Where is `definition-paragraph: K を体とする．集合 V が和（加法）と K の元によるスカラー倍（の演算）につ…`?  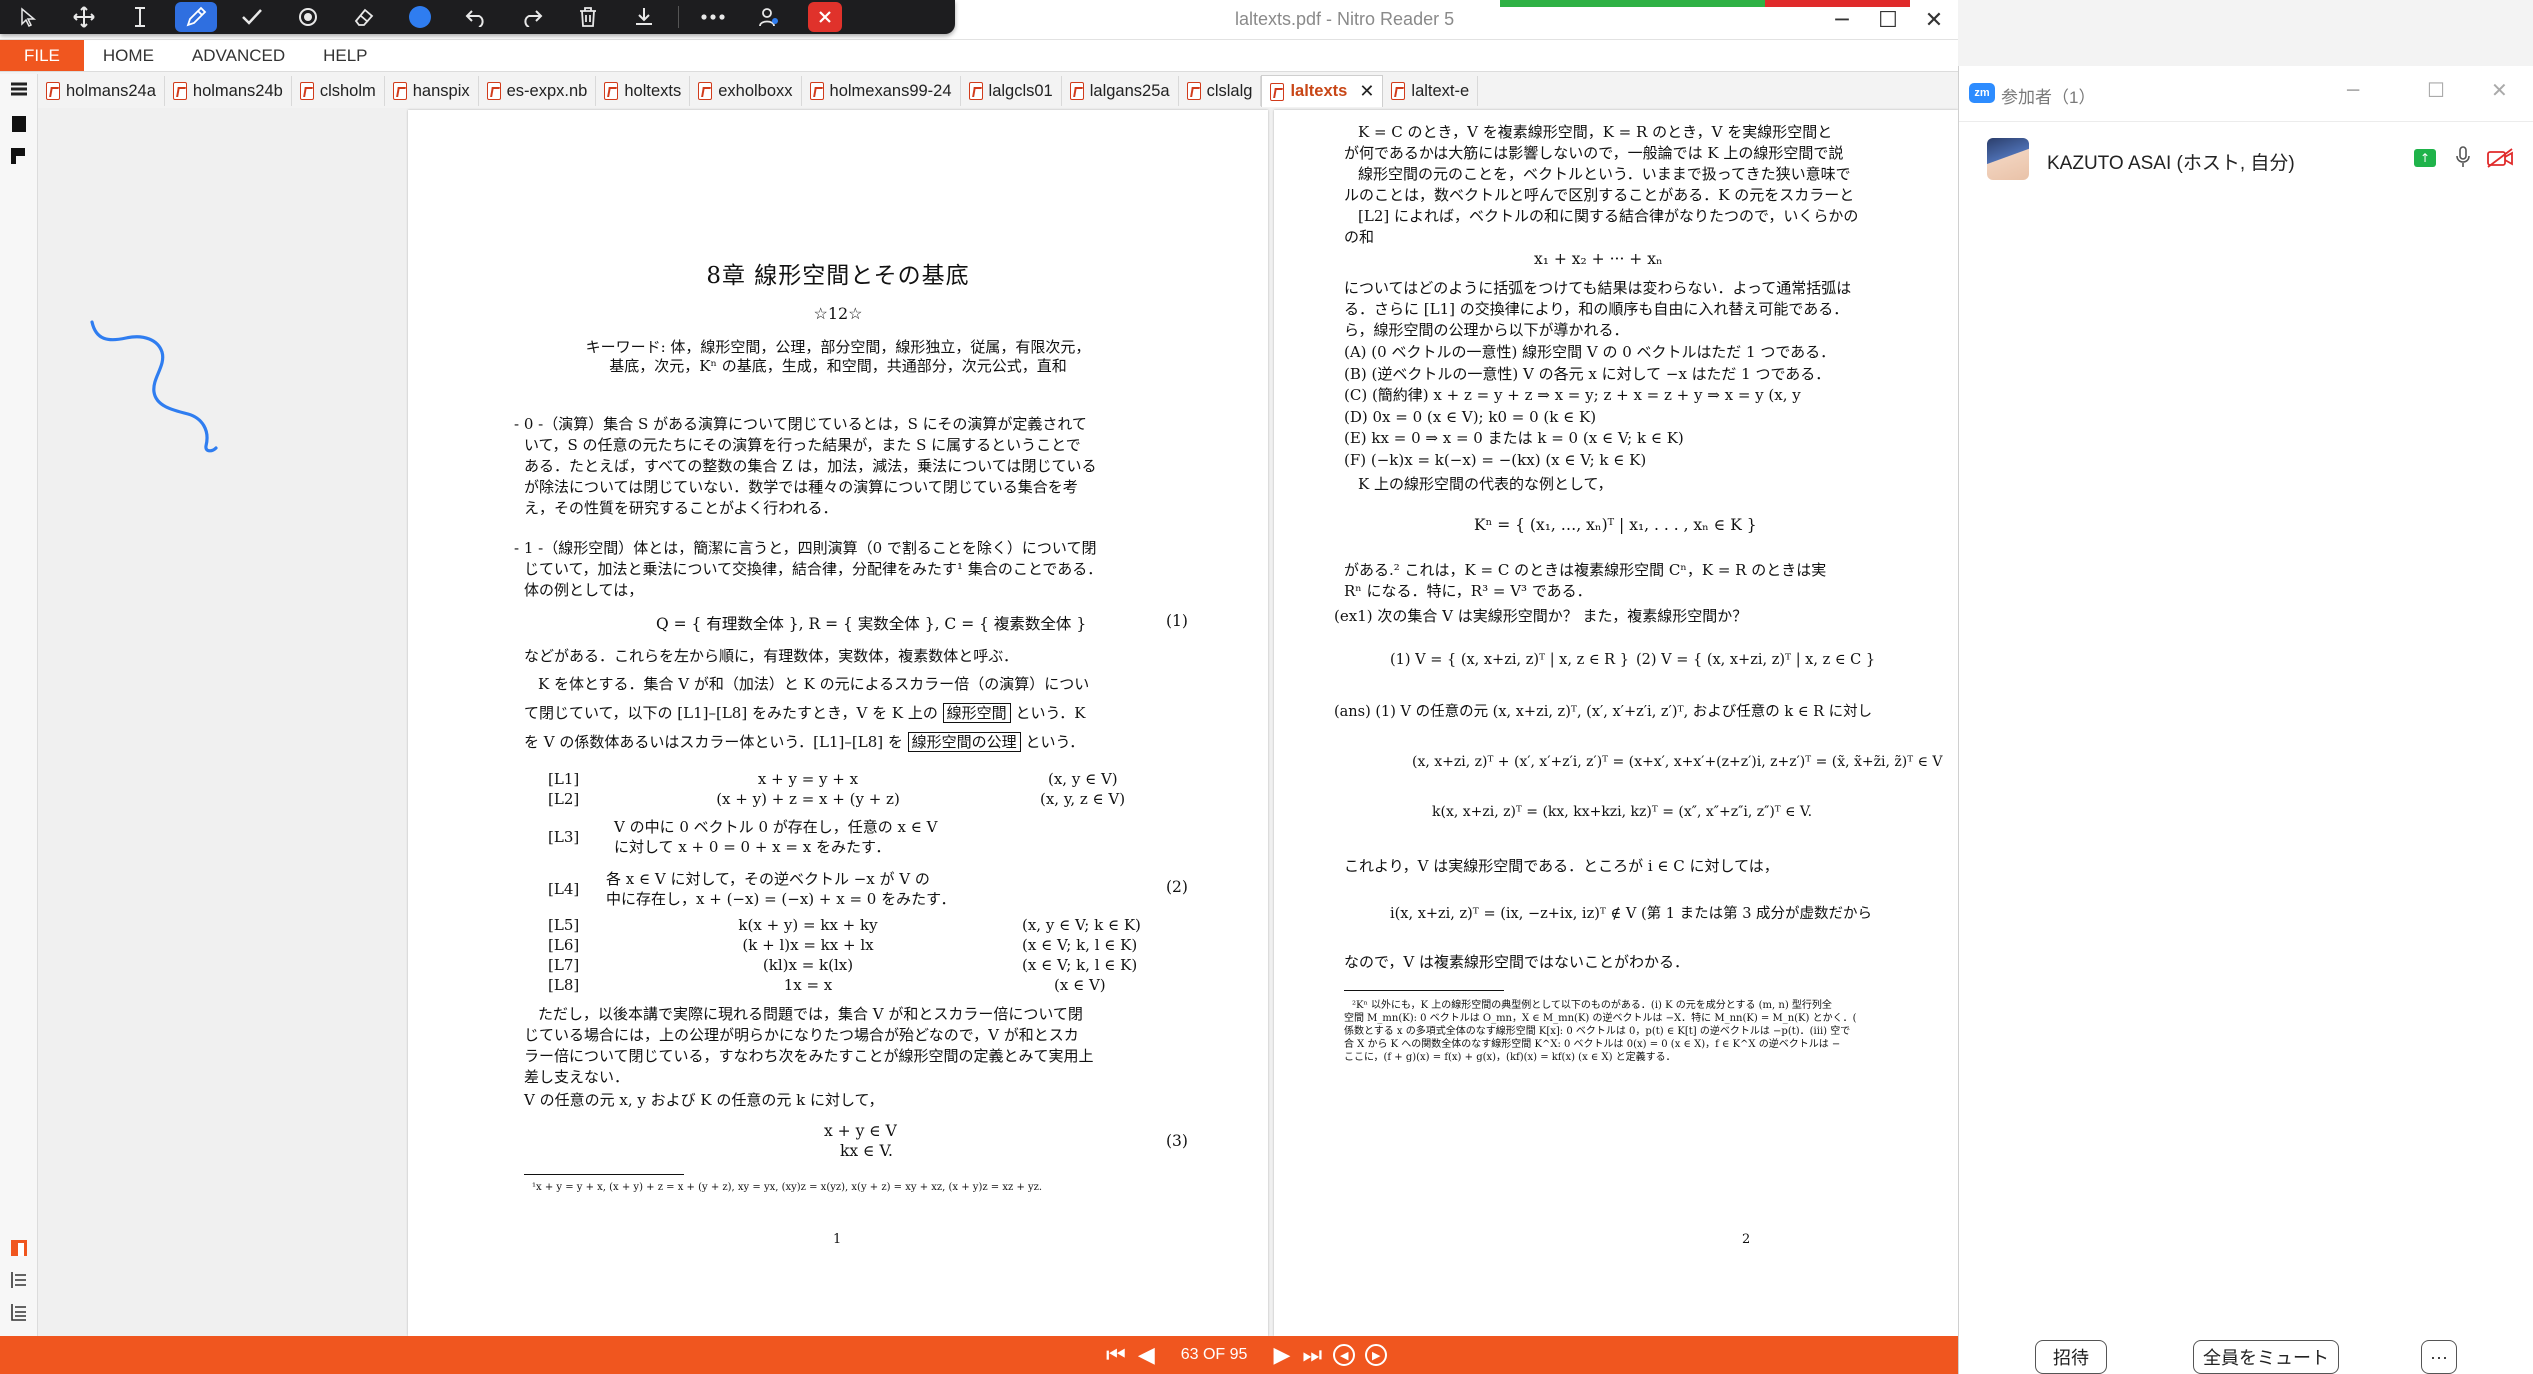 definition-paragraph: K を体とする．集合 V が和（加法）と K の元によるスカラー倍（の演算）につ… is located at coordinates (854, 713).